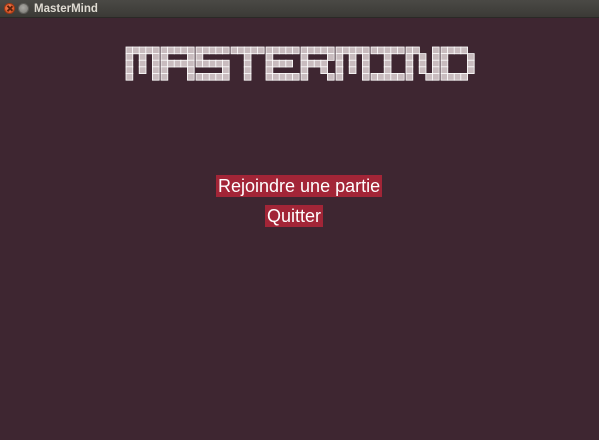 The width and height of the screenshot is (599, 440). I want to click on logo-letter-e, so click(282, 63).